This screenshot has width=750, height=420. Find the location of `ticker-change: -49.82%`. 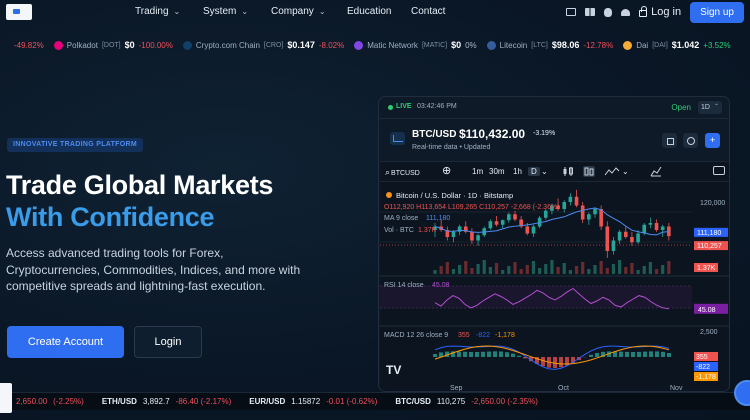

ticker-change: -49.82% is located at coordinates (29, 45).